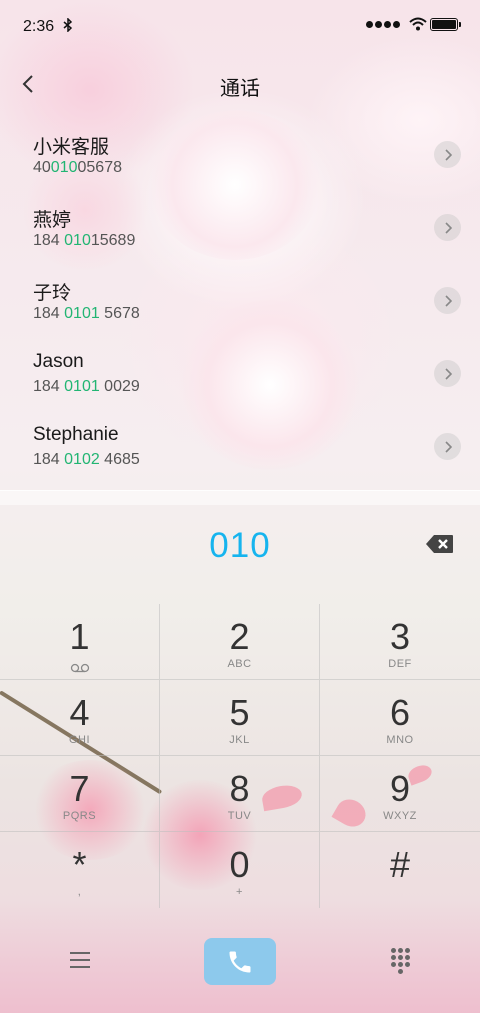 This screenshot has height=1013, width=480. I want to click on dialpad-icon, so click(393, 950).